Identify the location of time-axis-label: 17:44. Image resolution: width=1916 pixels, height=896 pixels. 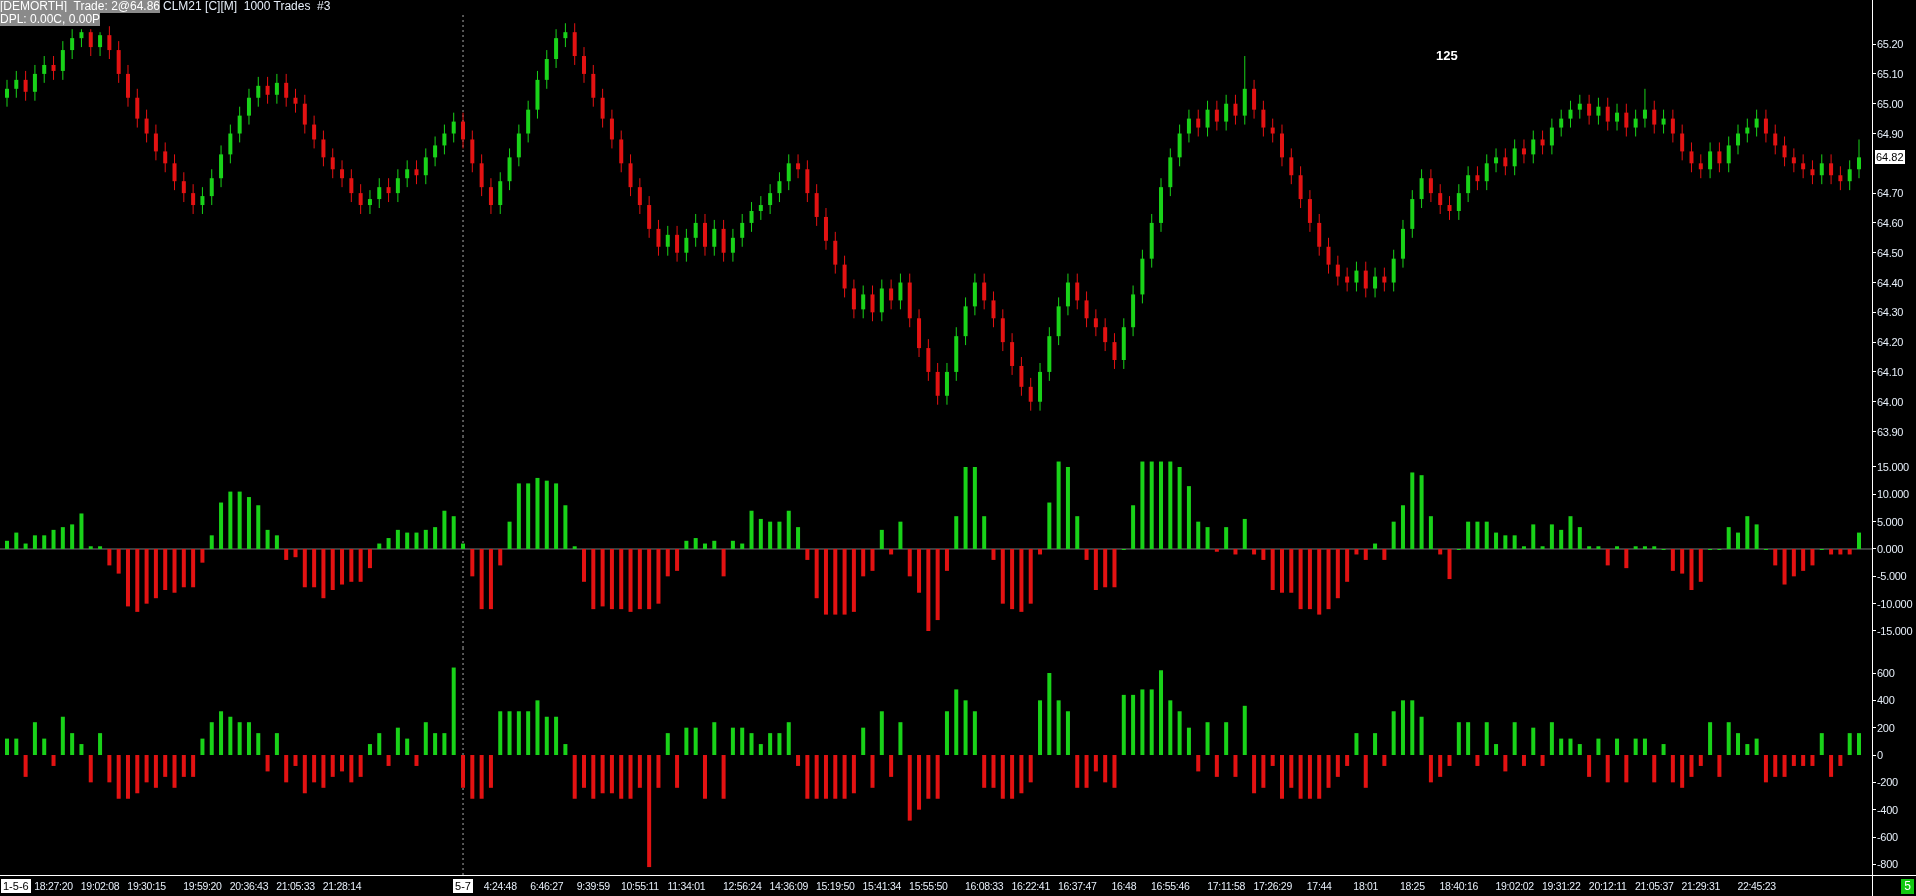
(1319, 886).